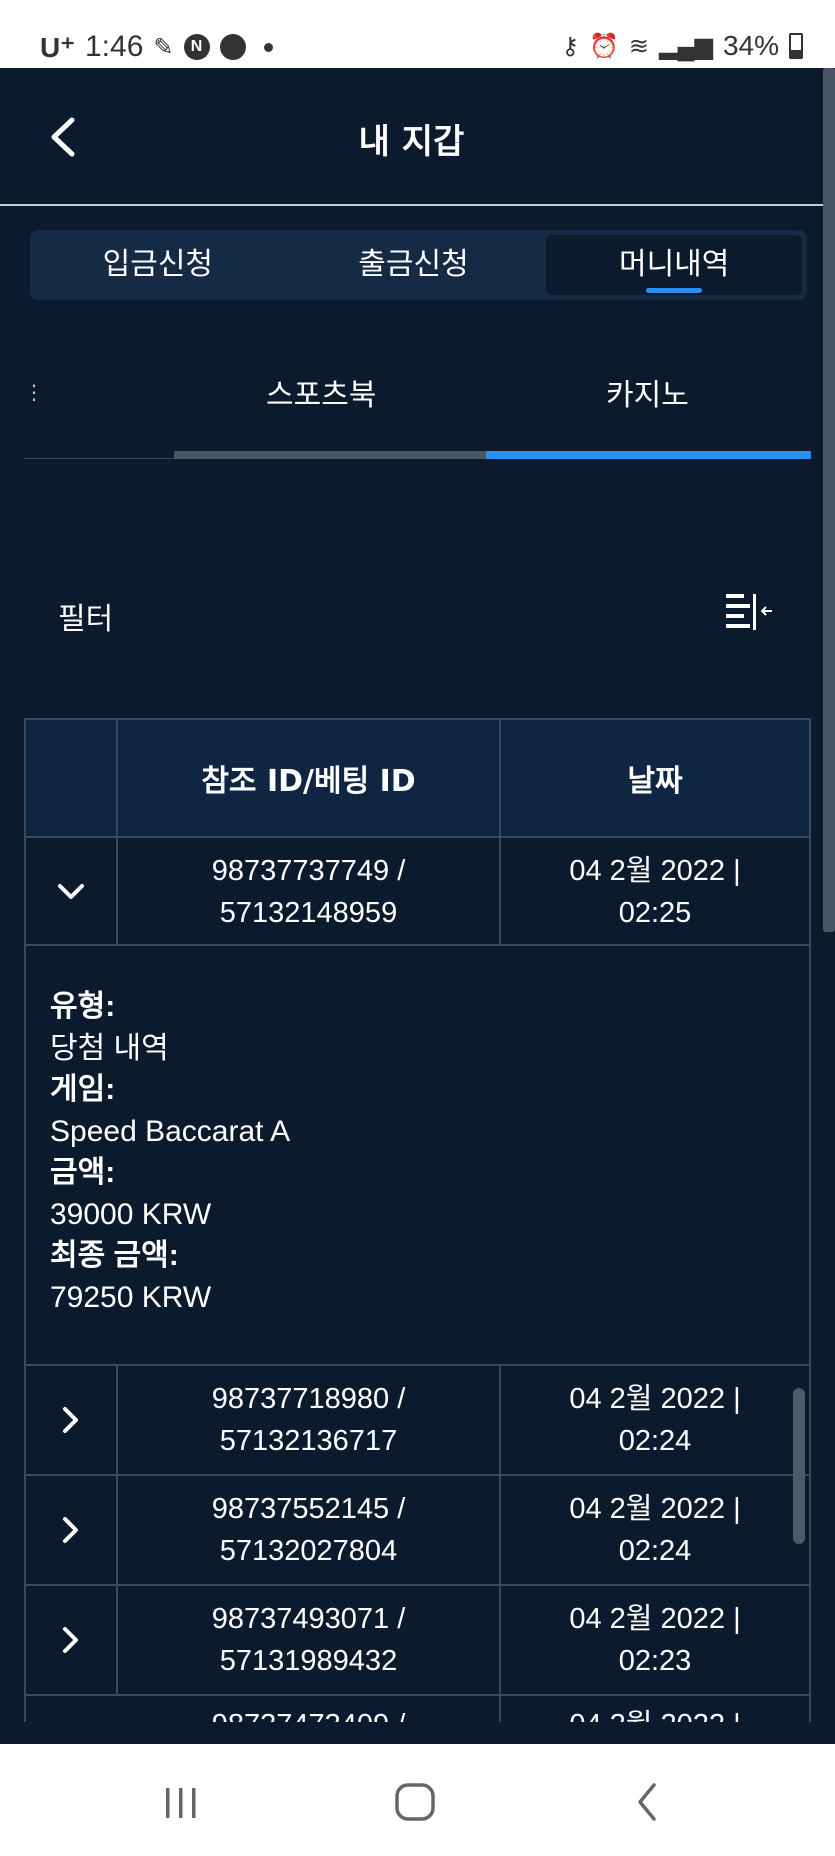 Image resolution: width=835 pixels, height=1856 pixels. I want to click on date-cell: 04 2월 2022 |, so click(655, 1709).